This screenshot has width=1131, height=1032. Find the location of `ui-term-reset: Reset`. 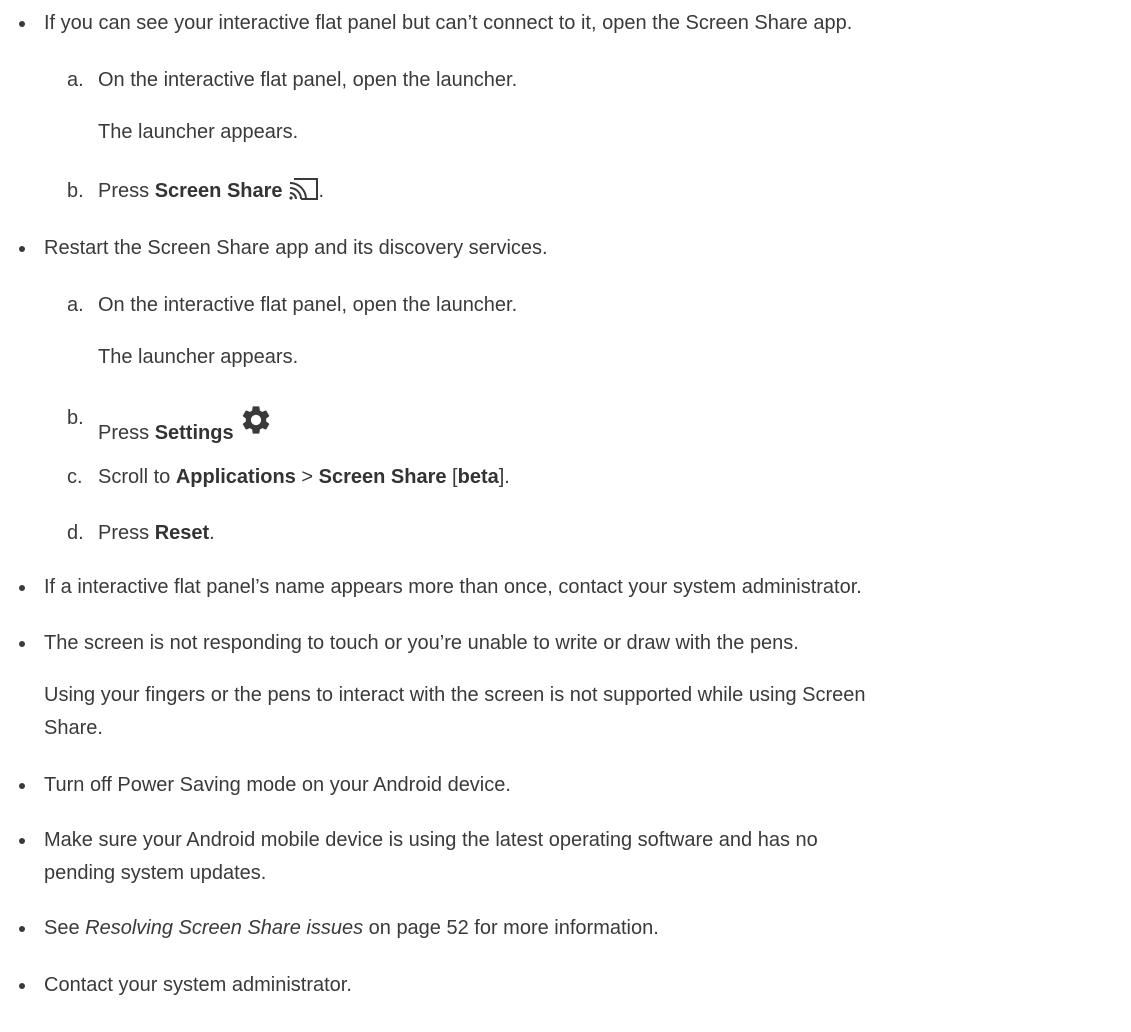

ui-term-reset: Reset is located at coordinates (182, 533).